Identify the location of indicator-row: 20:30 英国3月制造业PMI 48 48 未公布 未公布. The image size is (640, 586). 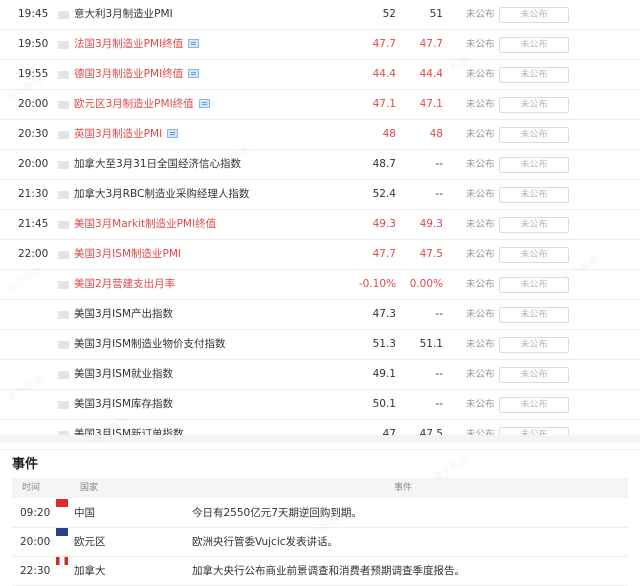
(320, 135).